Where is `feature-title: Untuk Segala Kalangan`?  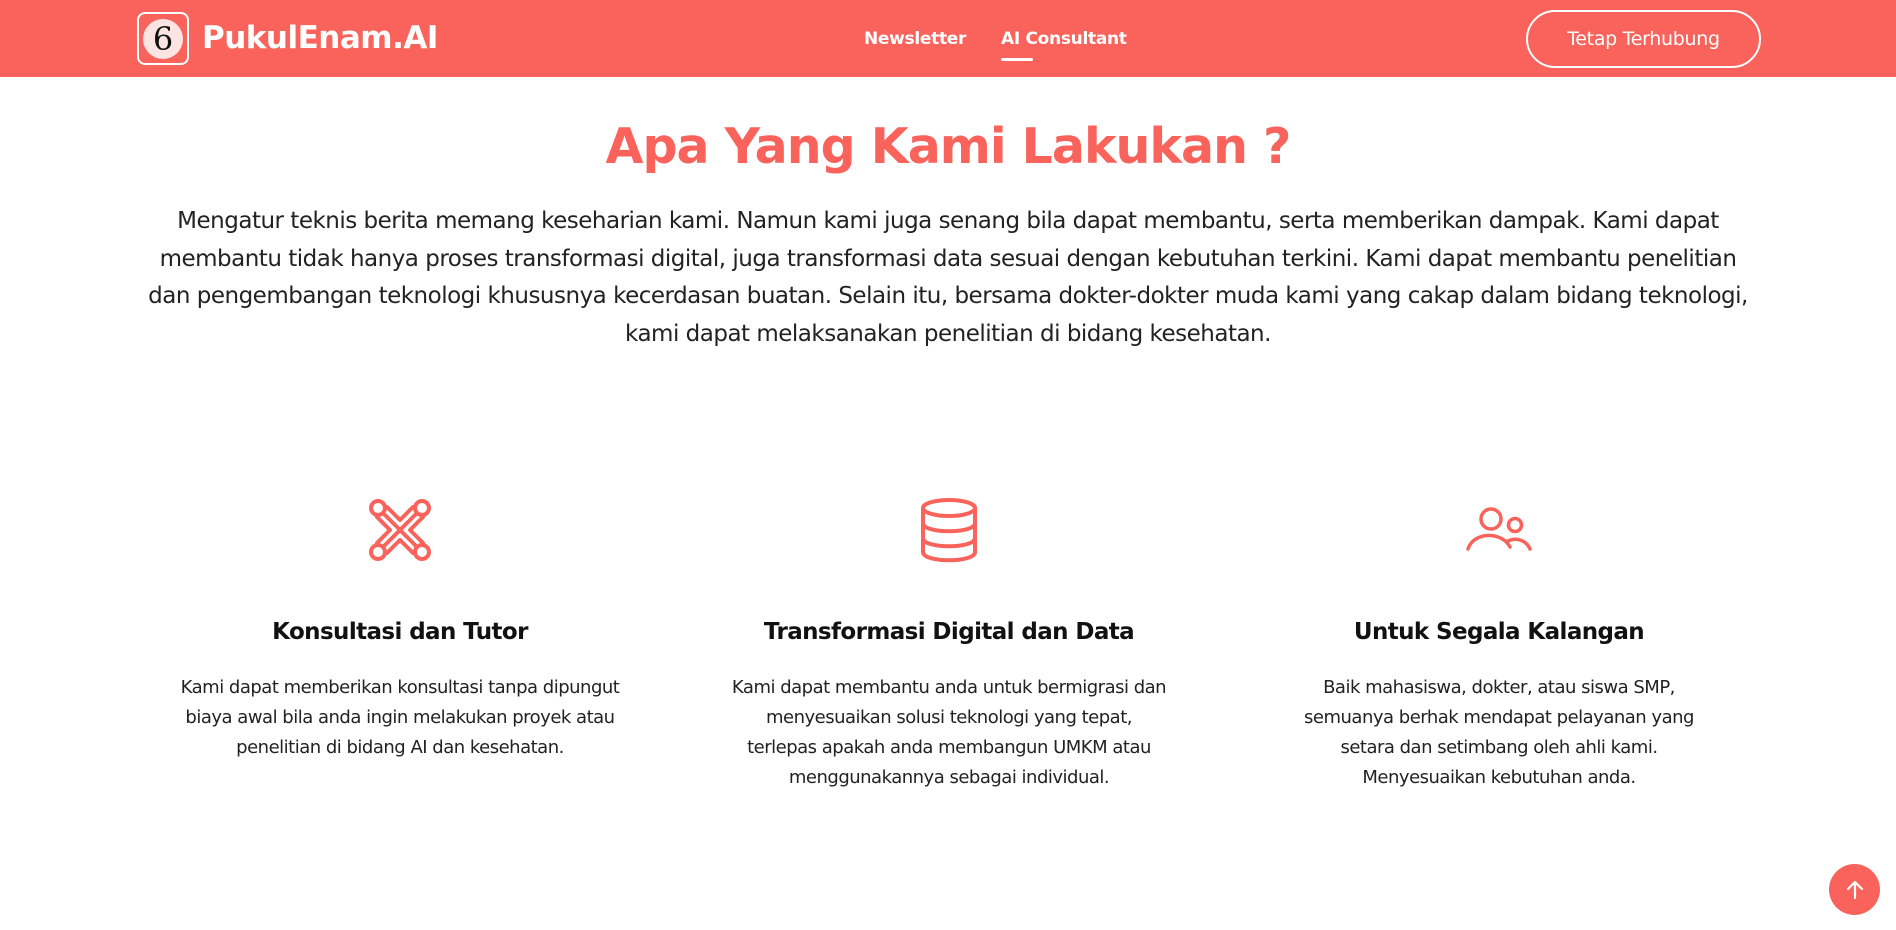
feature-title: Untuk Segala Kalangan is located at coordinates (1499, 632).